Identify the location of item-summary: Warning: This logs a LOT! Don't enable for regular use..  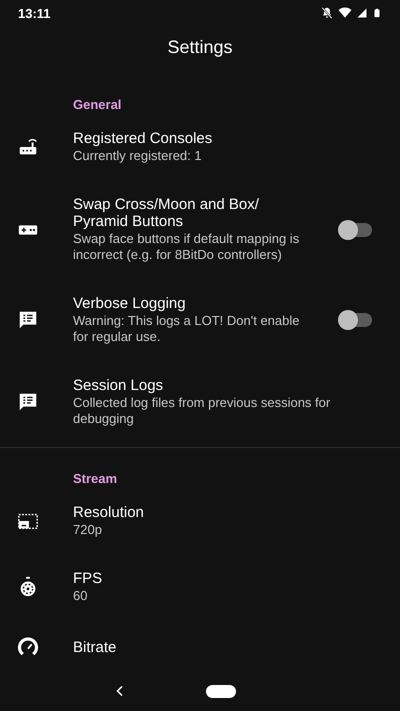
(186, 329).